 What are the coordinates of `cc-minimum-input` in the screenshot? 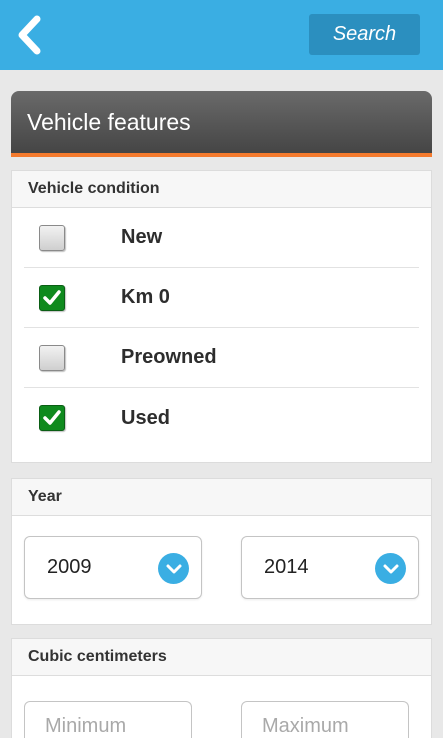 It's located at (108, 719).